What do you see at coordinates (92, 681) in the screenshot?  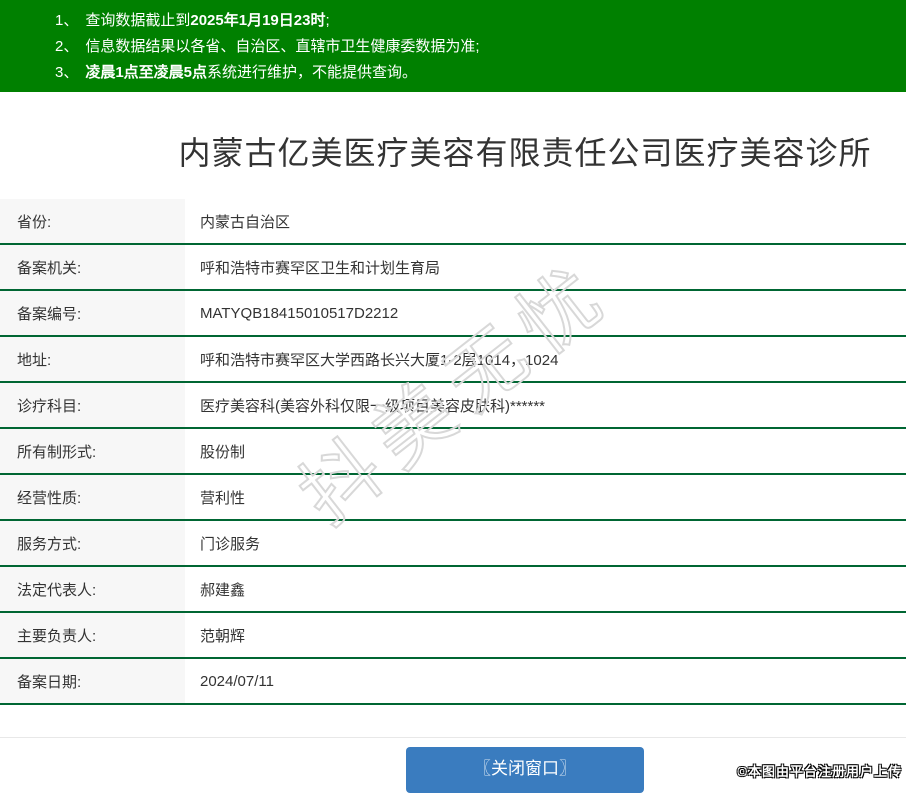 I see `row-label: 备案日期:` at bounding box center [92, 681].